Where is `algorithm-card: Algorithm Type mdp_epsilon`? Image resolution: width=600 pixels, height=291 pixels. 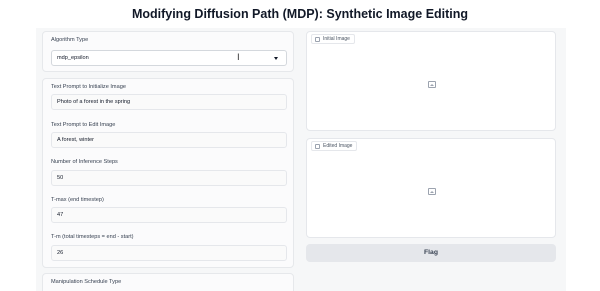 algorithm-card: Algorithm Type mdp_epsilon is located at coordinates (168, 51).